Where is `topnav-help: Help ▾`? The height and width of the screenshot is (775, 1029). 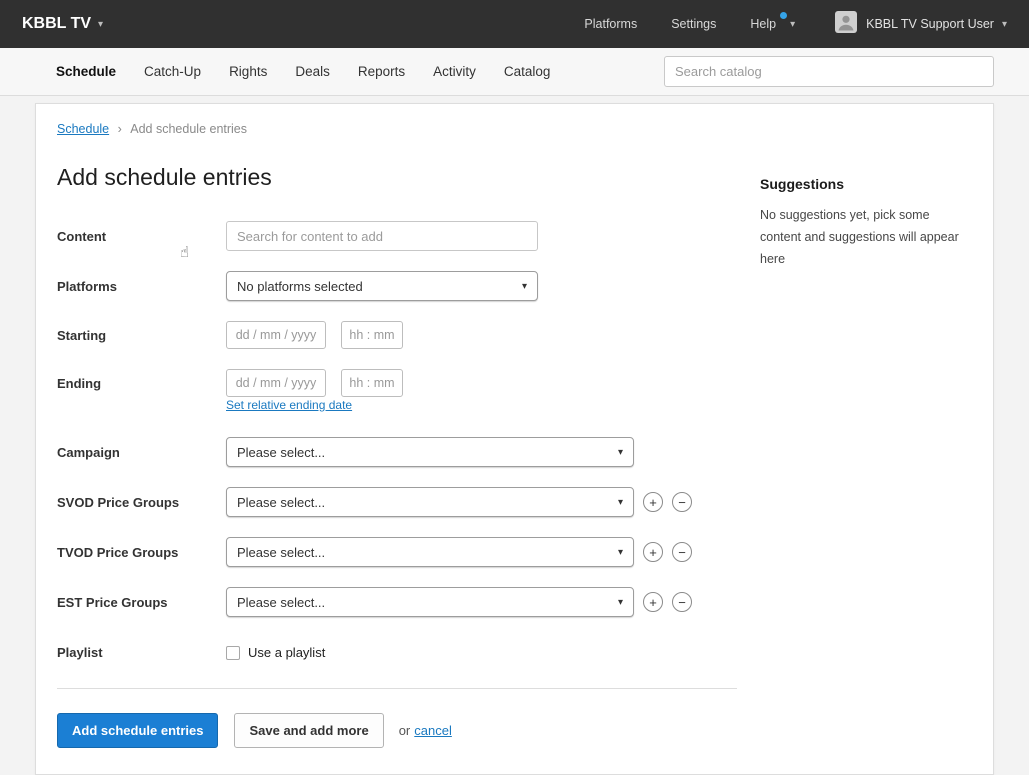
topnav-help: Help ▾ is located at coordinates (773, 21).